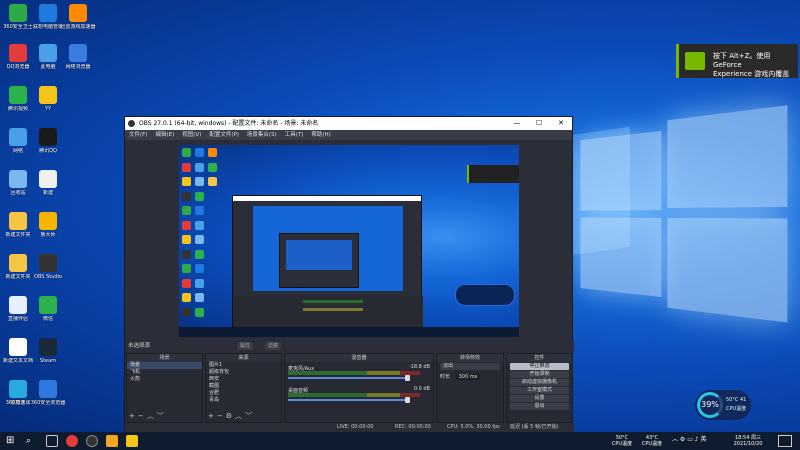 Image resolution: width=800 pixels, height=450 pixels. What do you see at coordinates (164, 365) in the screenshot?
I see `scene-item: 场景` at bounding box center [164, 365].